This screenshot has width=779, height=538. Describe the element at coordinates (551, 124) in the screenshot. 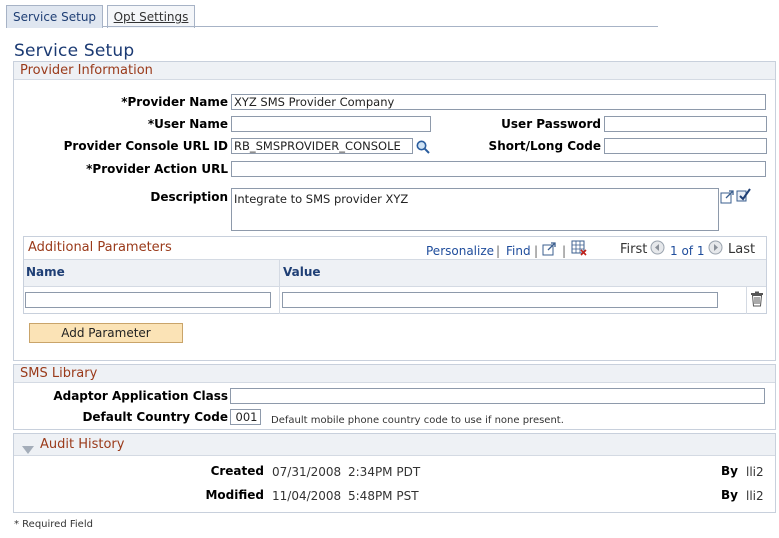

I see `user-password-label: User Password` at that location.